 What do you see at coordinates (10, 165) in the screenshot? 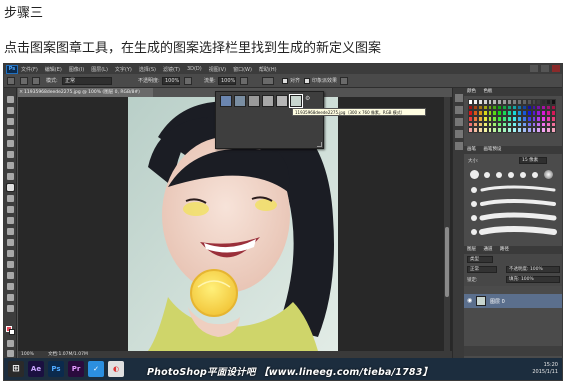
I see `healing-brush-tool-icon` at bounding box center [10, 165].